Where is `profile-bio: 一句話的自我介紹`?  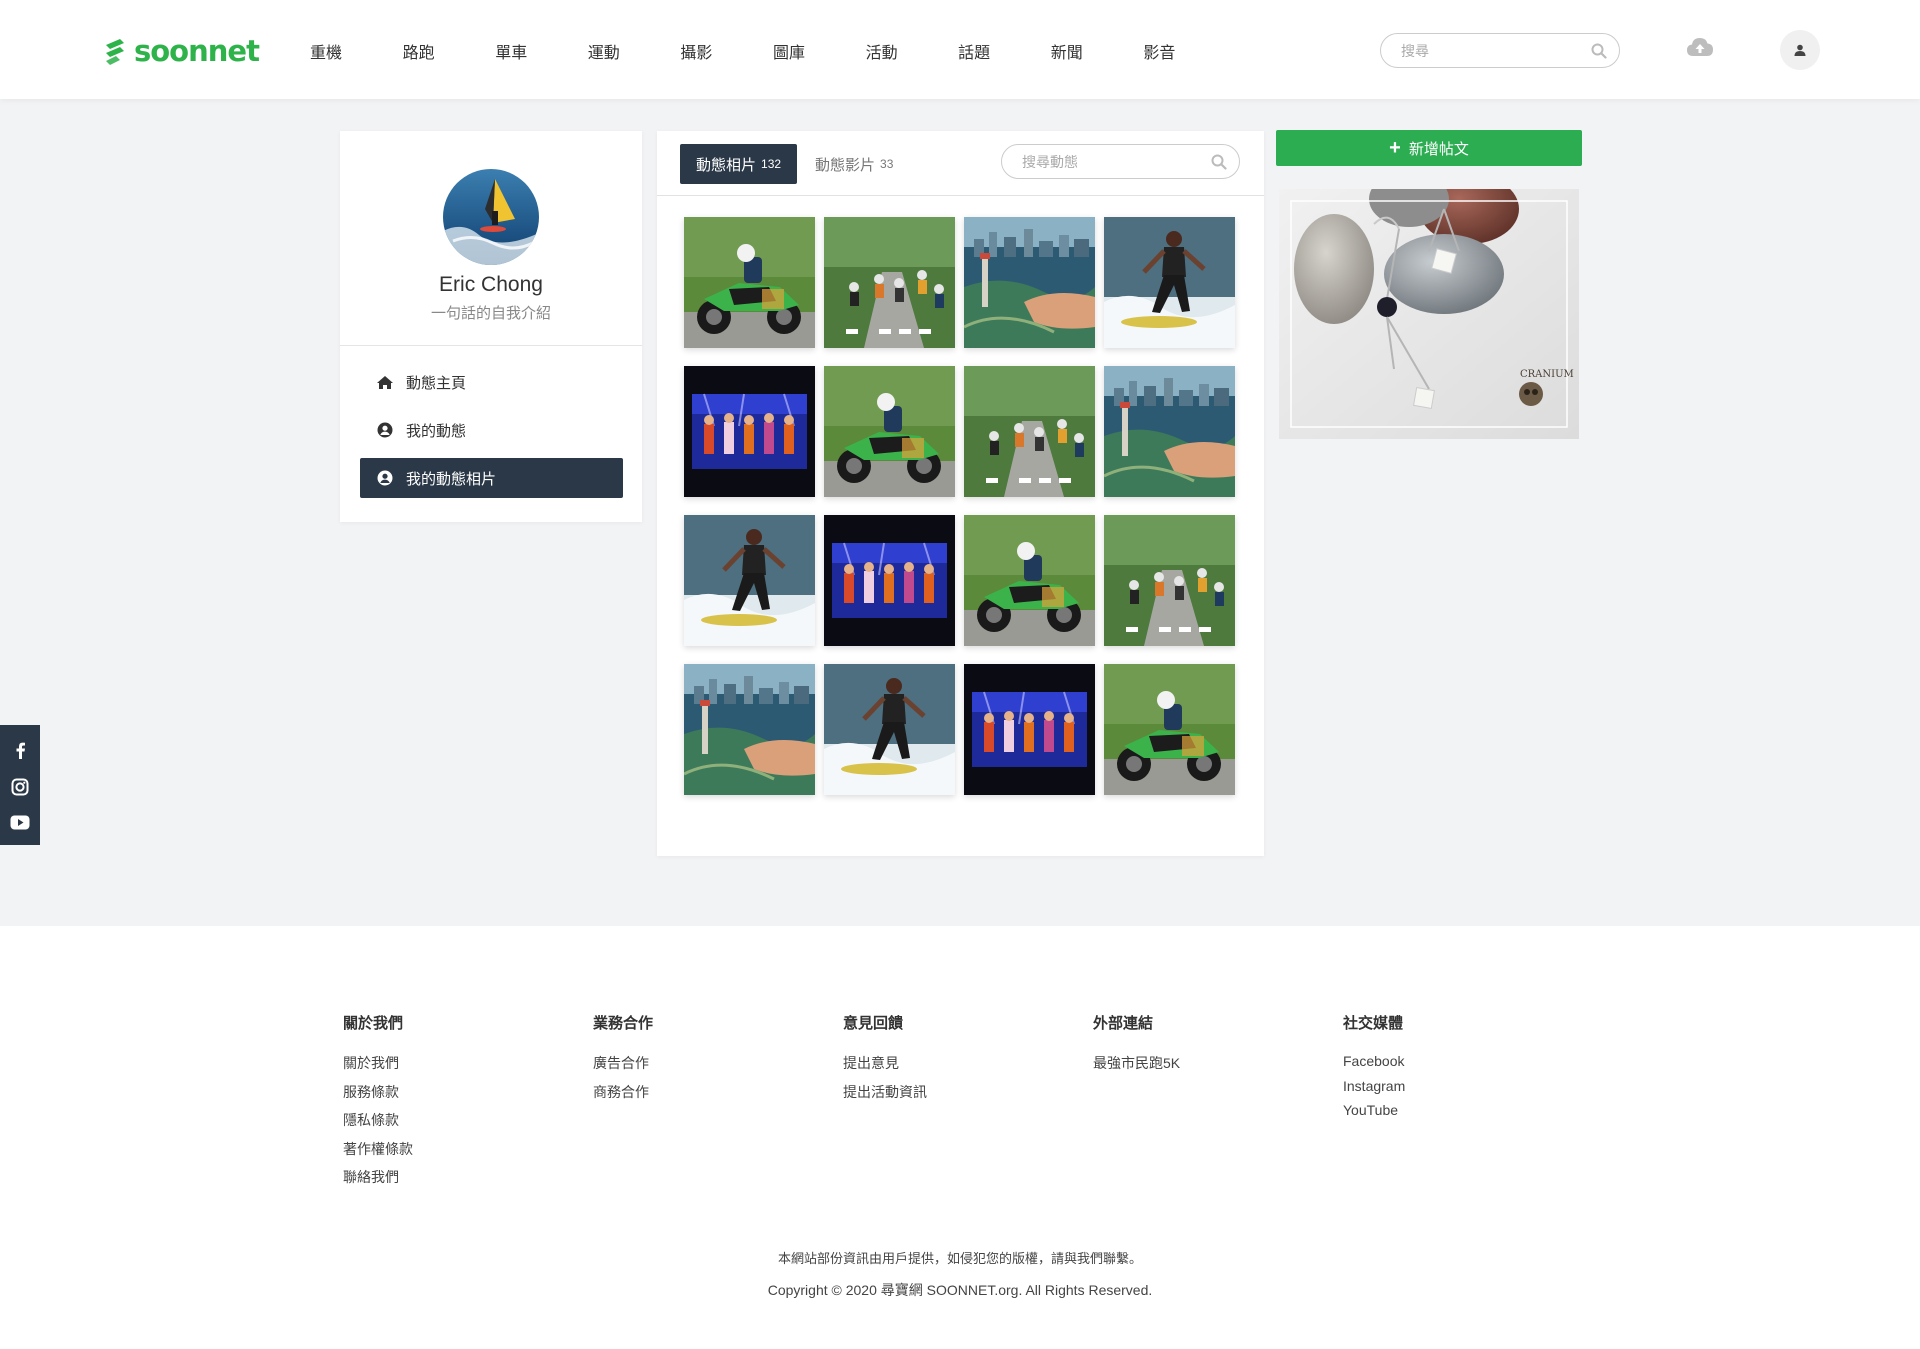
profile-bio: 一句話的自我介紹 is located at coordinates (490, 313).